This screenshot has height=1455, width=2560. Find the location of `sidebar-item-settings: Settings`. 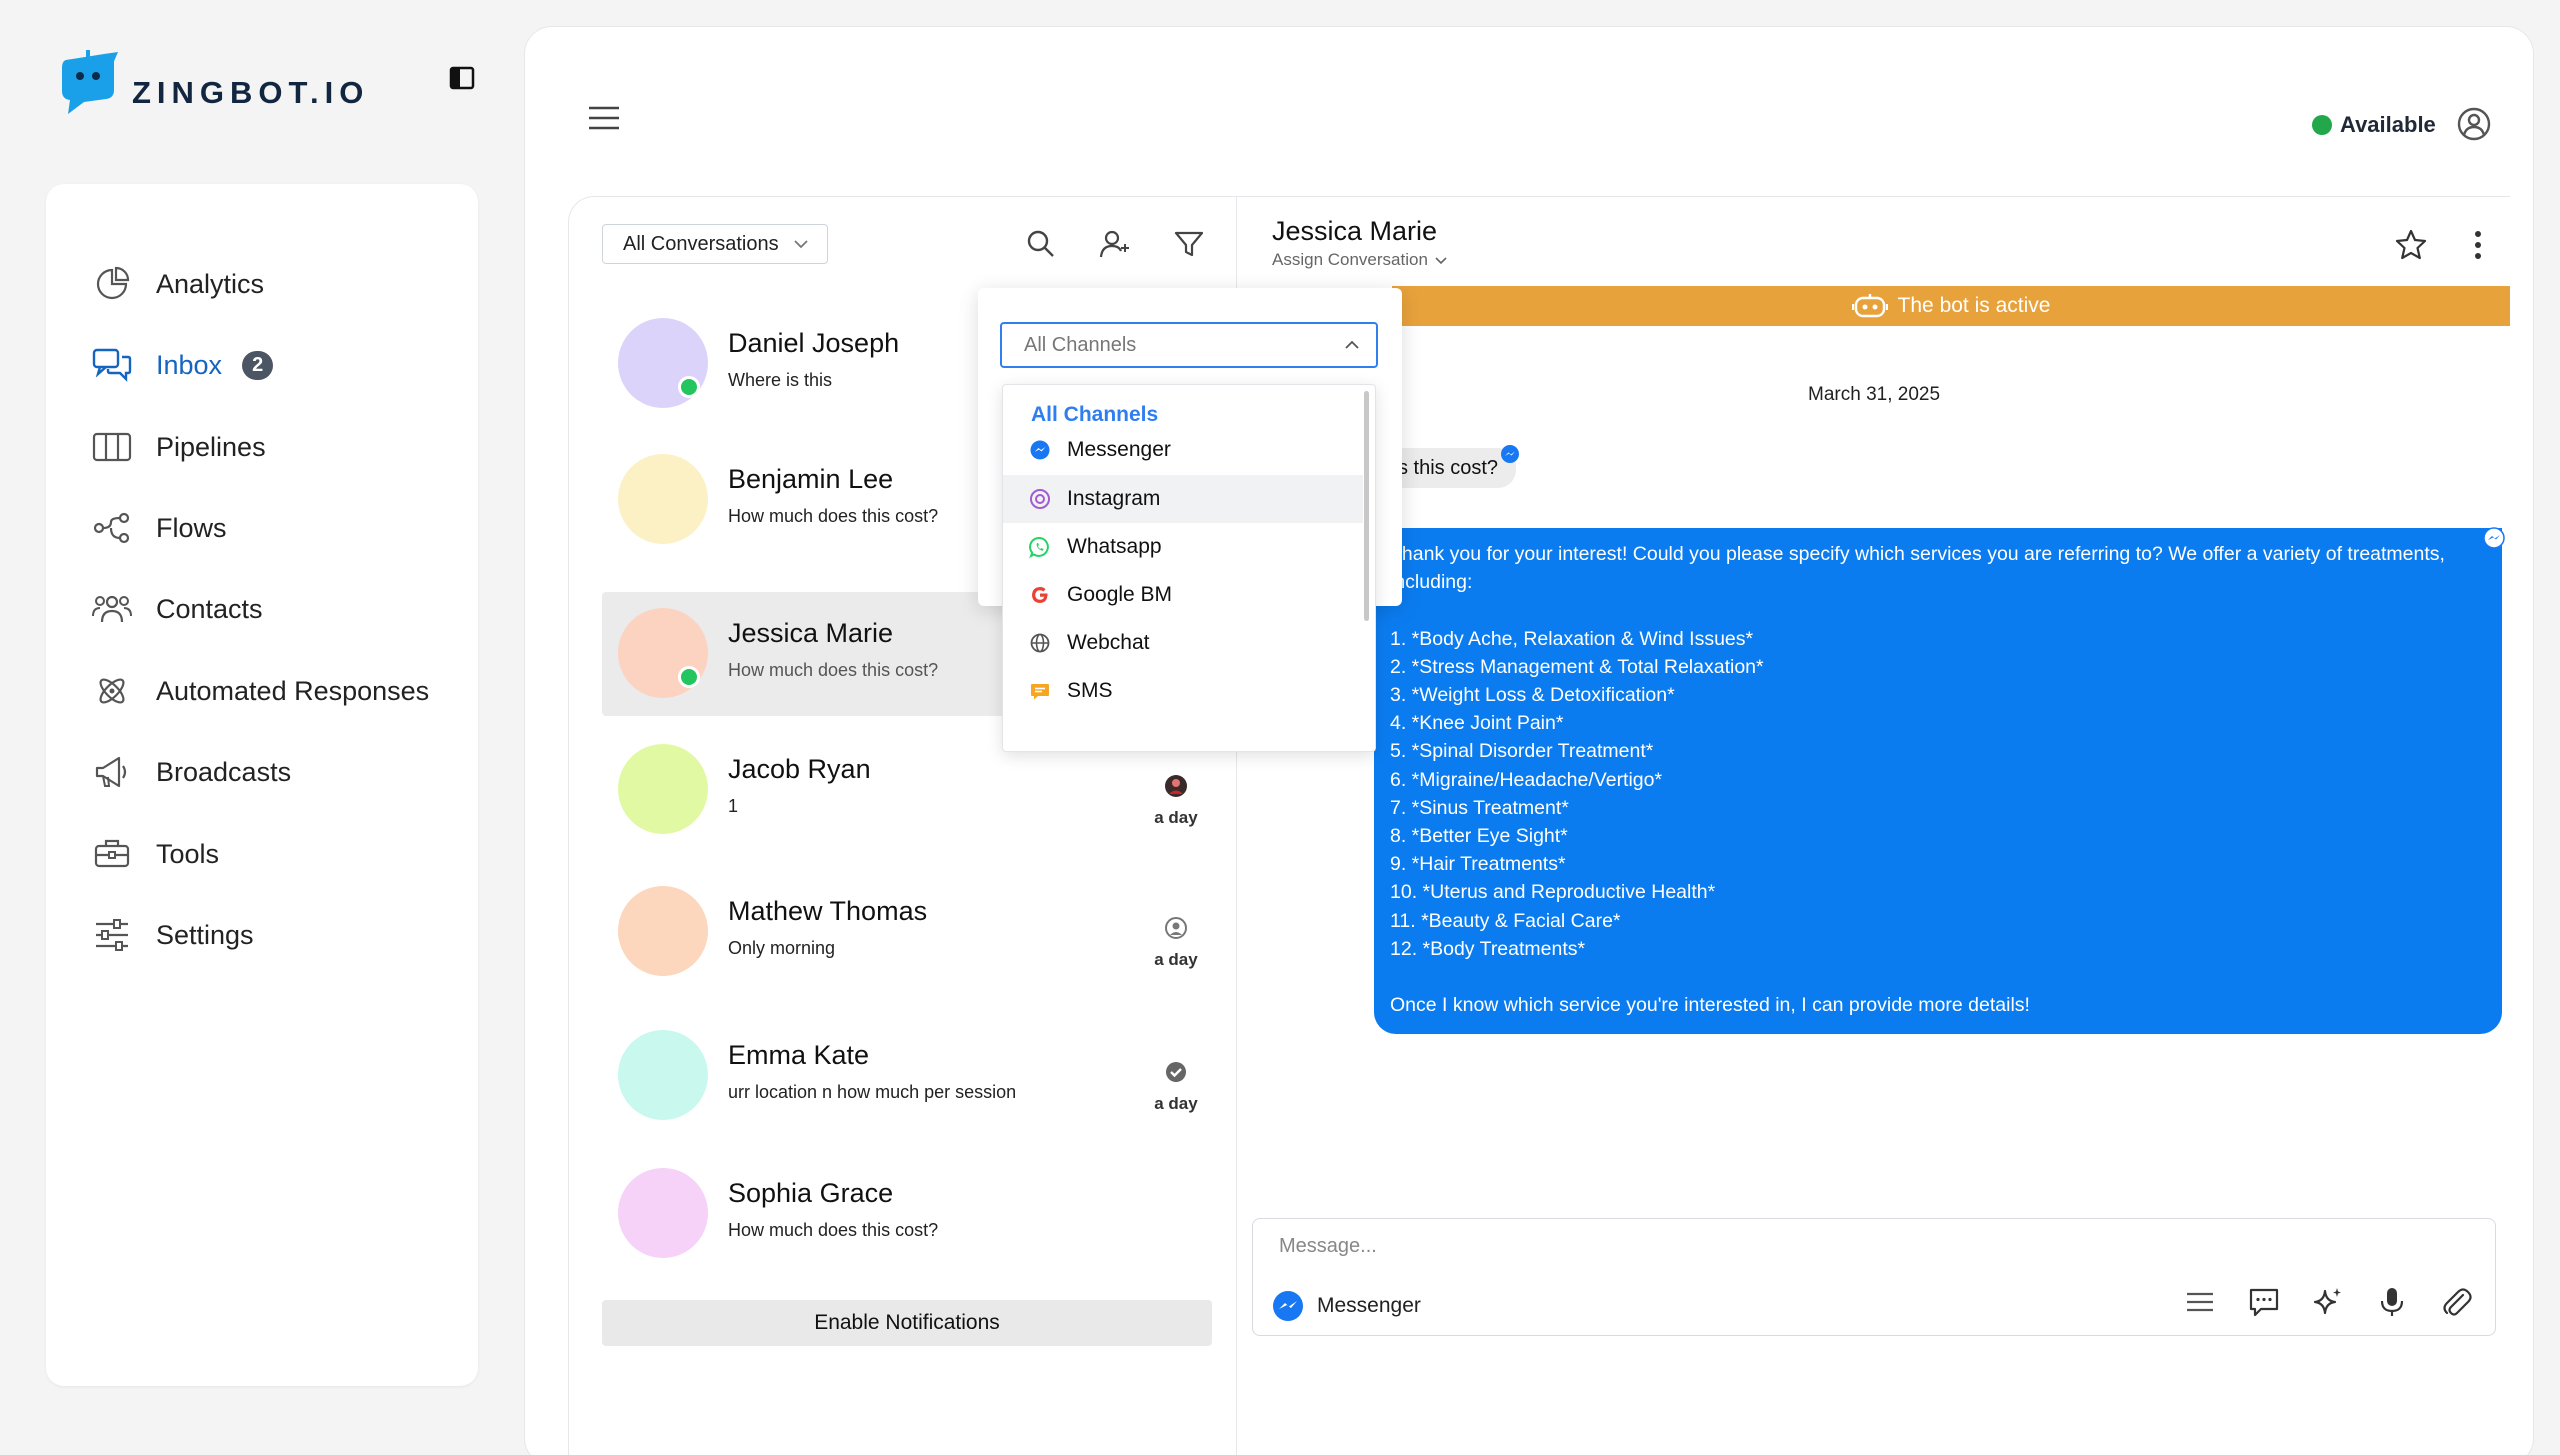

sidebar-item-settings: Settings is located at coordinates (173, 935).